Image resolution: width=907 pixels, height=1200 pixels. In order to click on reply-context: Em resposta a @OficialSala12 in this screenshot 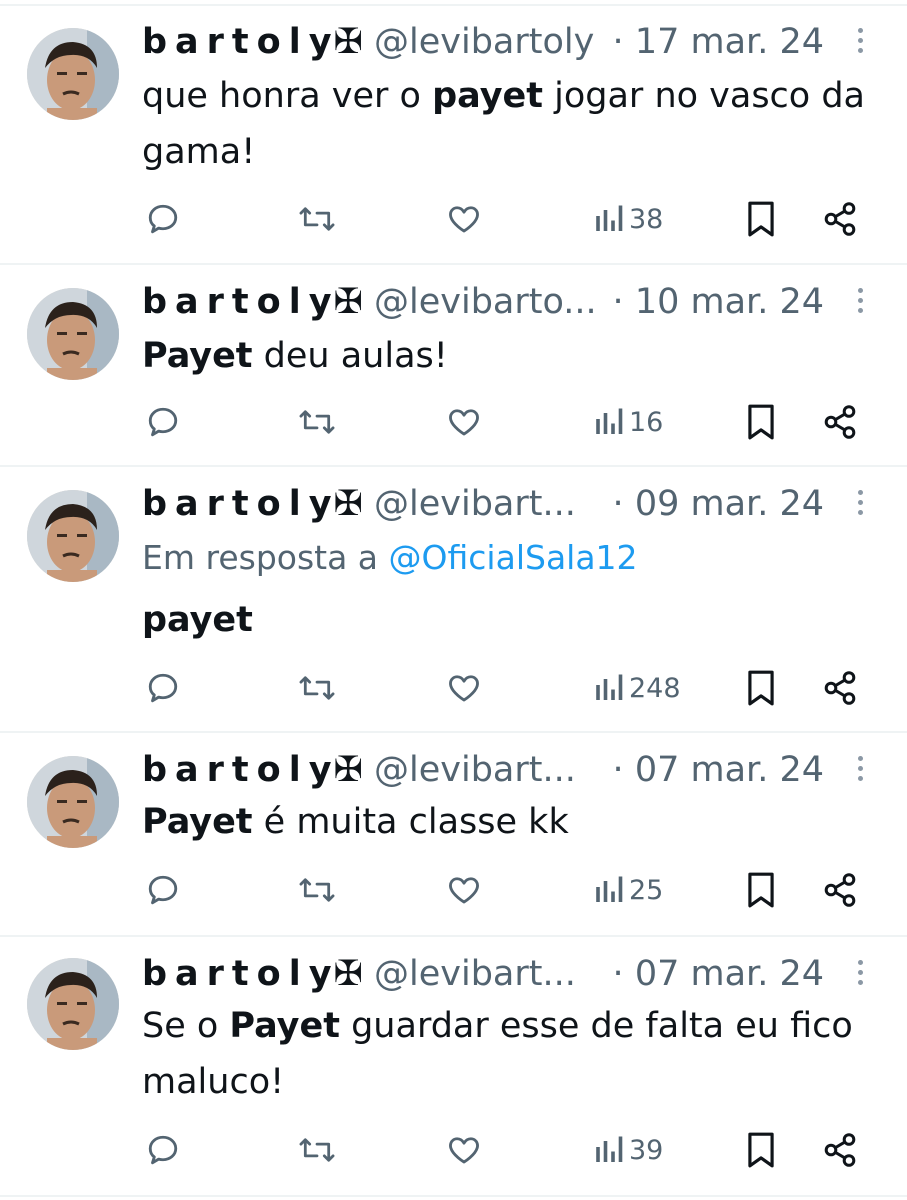, I will do `click(390, 558)`.